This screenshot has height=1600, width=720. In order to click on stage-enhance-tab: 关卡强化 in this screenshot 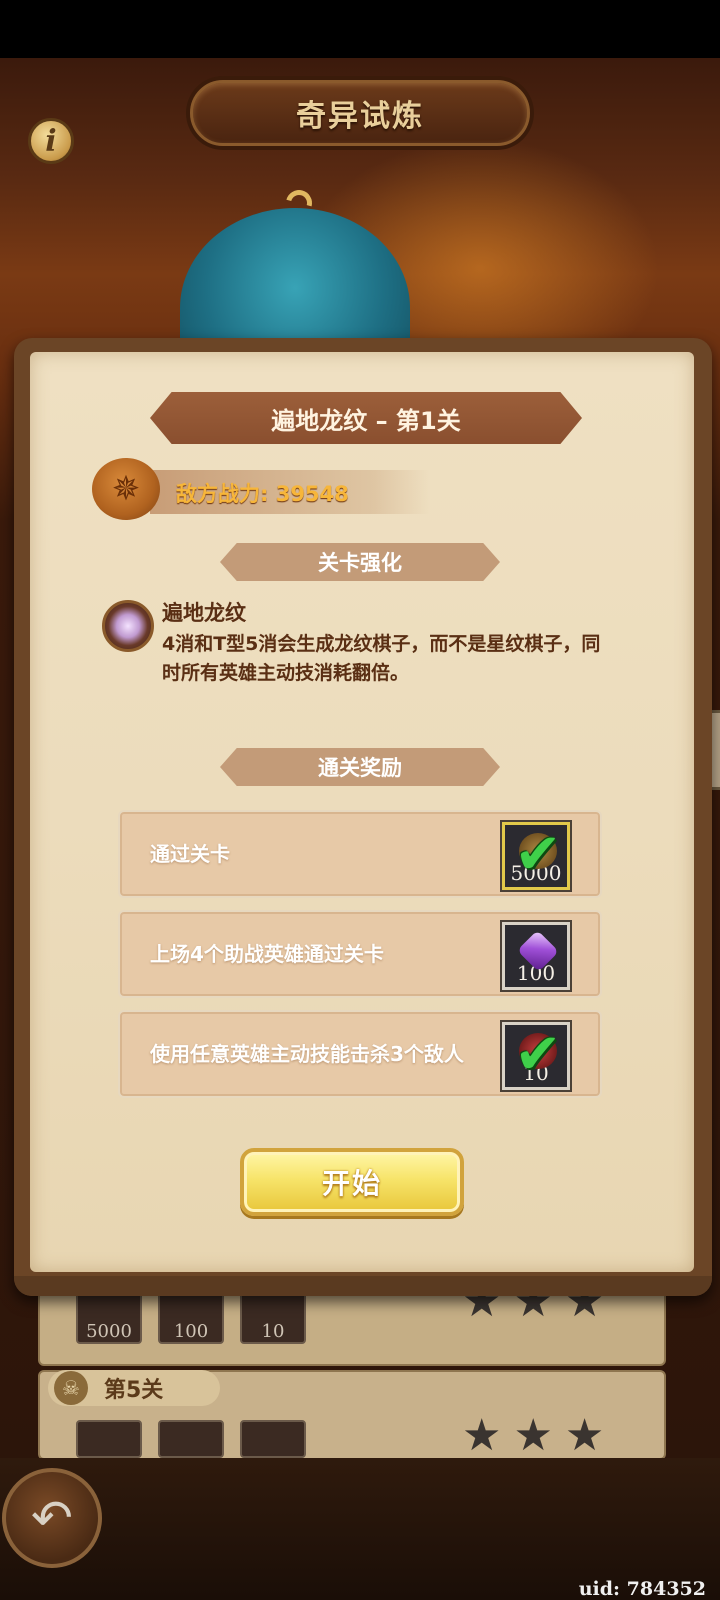, I will do `click(360, 562)`.